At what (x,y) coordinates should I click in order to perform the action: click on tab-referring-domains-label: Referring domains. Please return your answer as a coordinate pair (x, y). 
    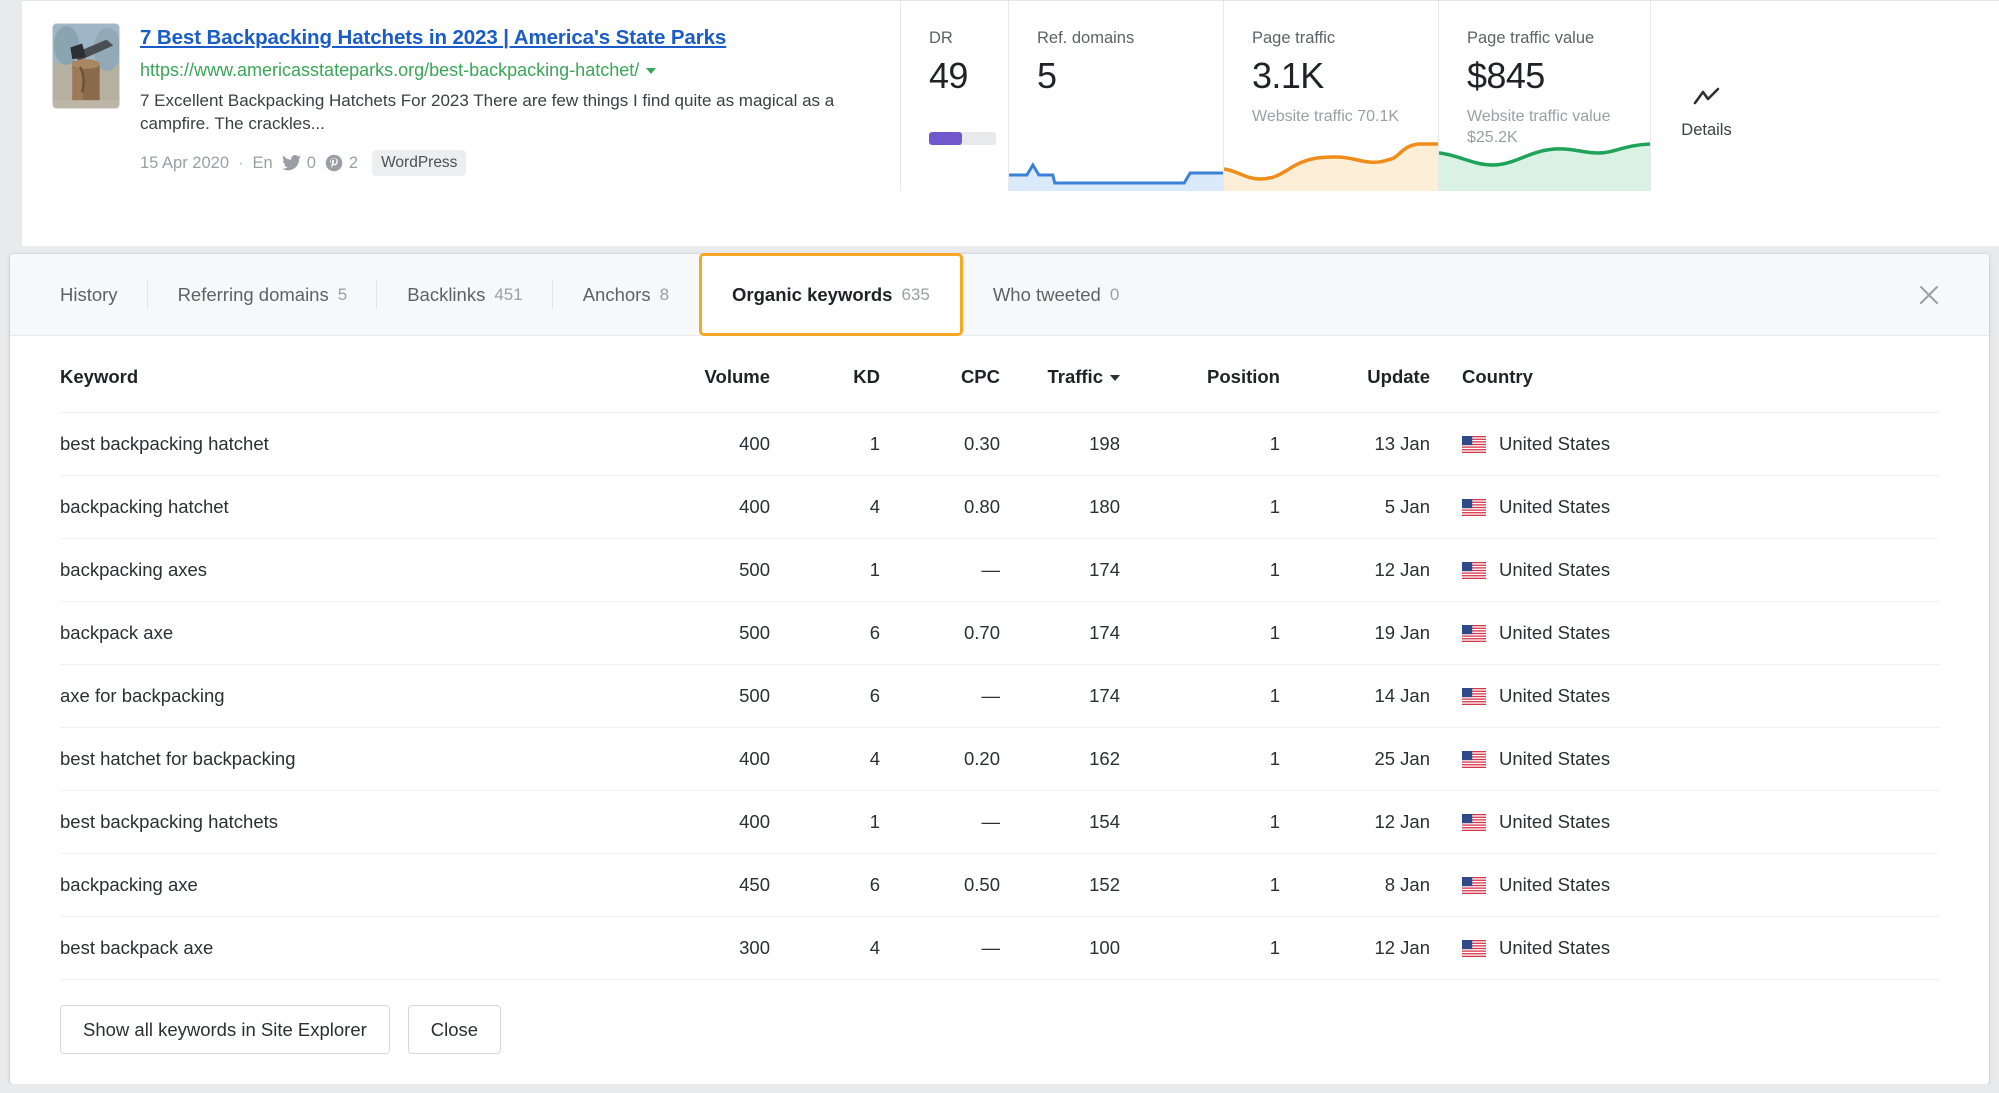
    Looking at the image, I should click on (253, 294).